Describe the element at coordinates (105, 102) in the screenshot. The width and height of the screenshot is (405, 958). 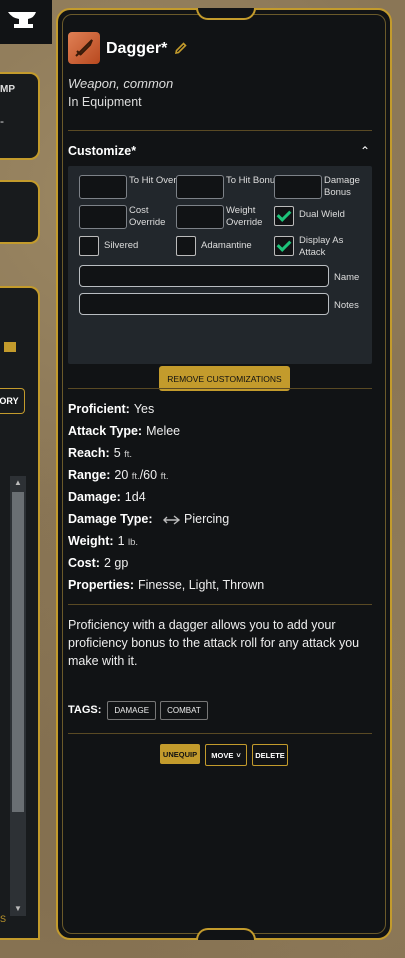
I see `item-location: In Equipment` at that location.